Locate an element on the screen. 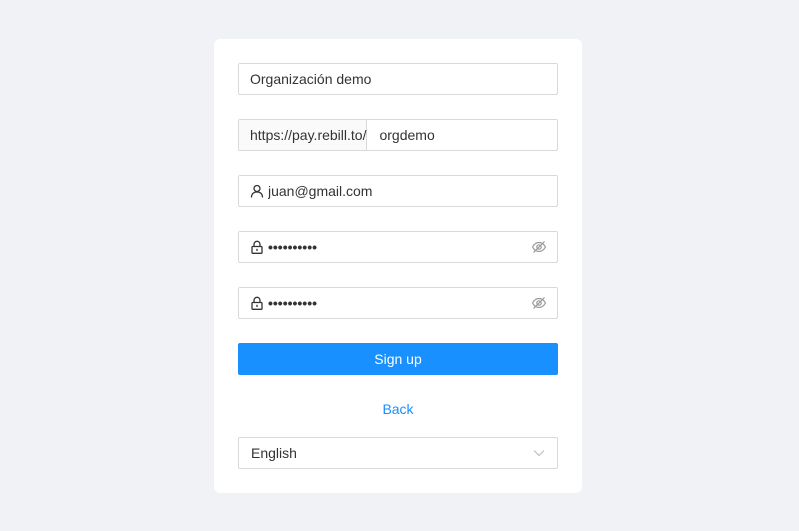  chevron-down-icon is located at coordinates (539, 453).